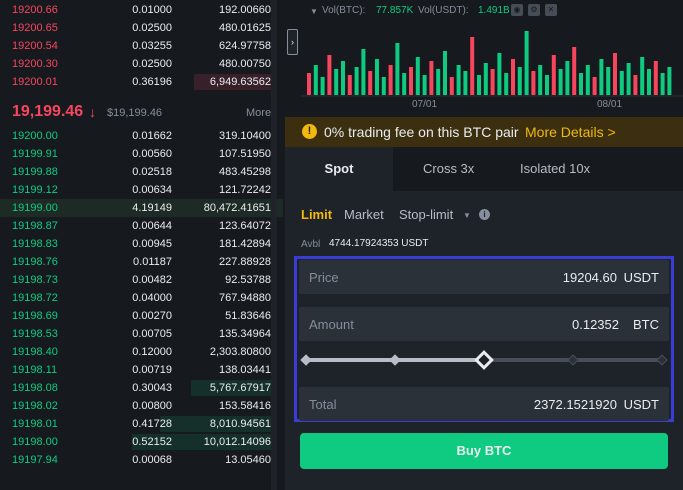 The width and height of the screenshot is (683, 490). Describe the element at coordinates (92, 112) in the screenshot. I see `price-down-arrow-icon: ↓` at that location.